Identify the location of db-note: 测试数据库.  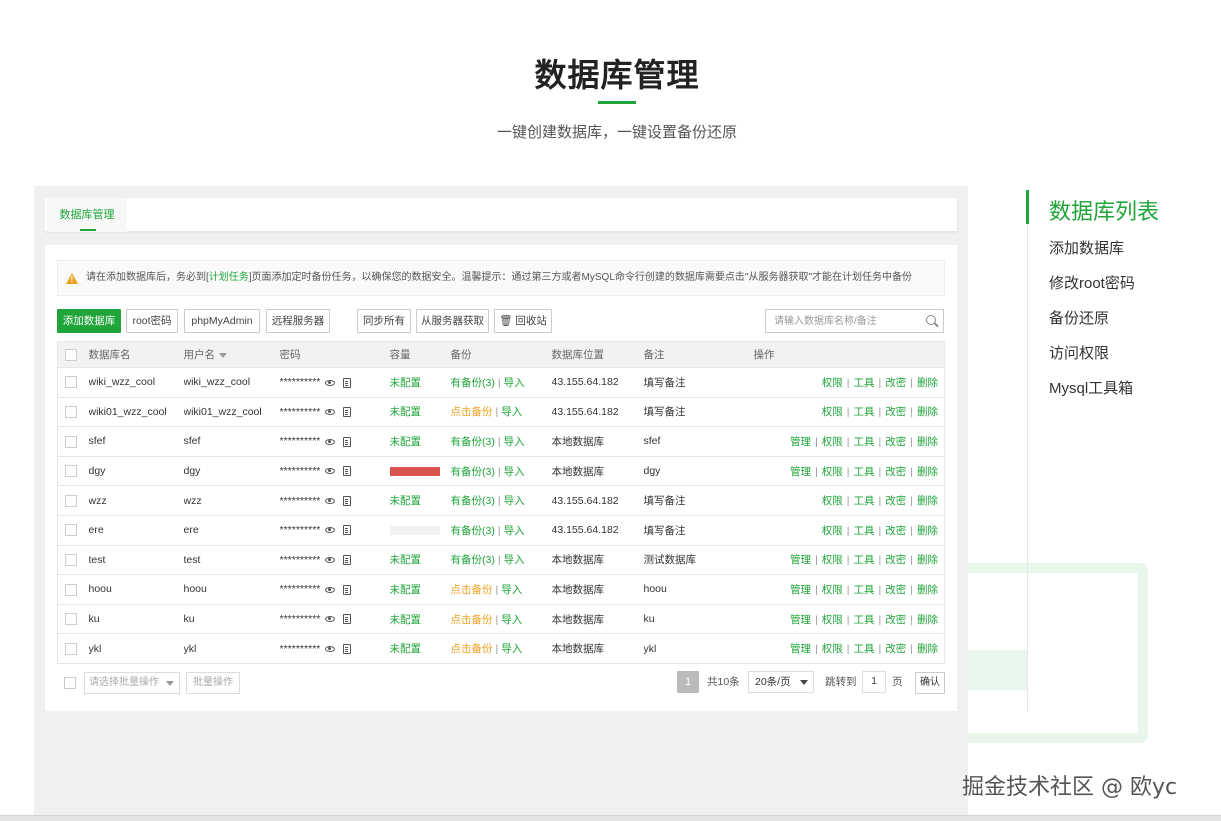
(698, 560).